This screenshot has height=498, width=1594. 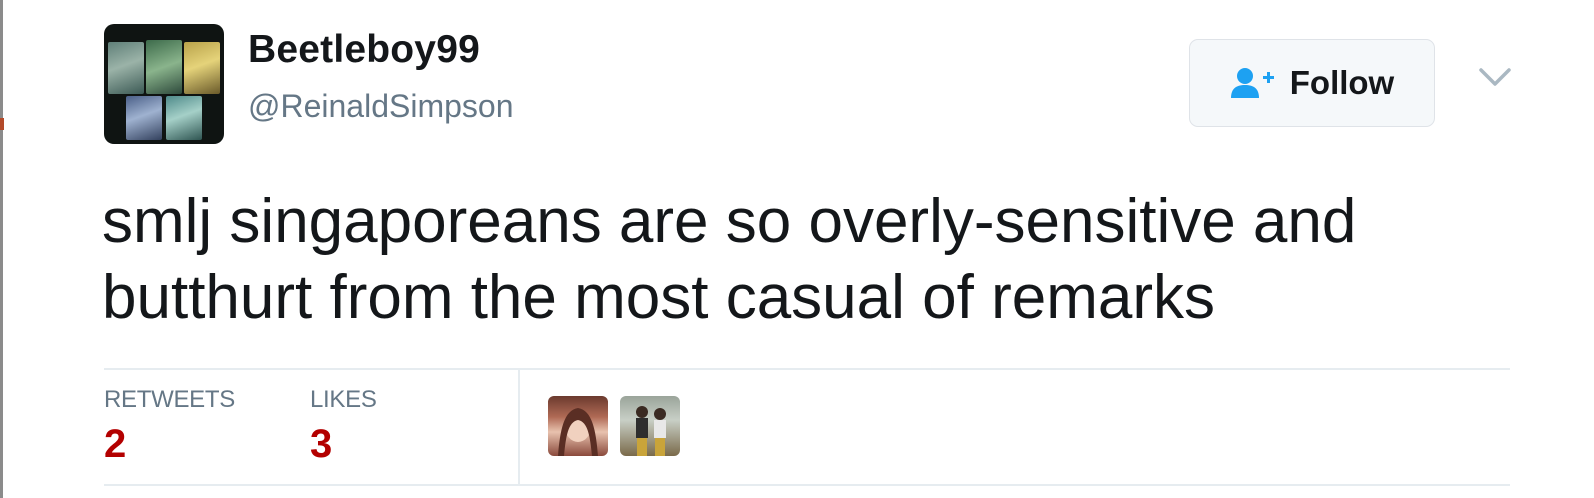 I want to click on window-edge-mark, so click(x=2, y=124).